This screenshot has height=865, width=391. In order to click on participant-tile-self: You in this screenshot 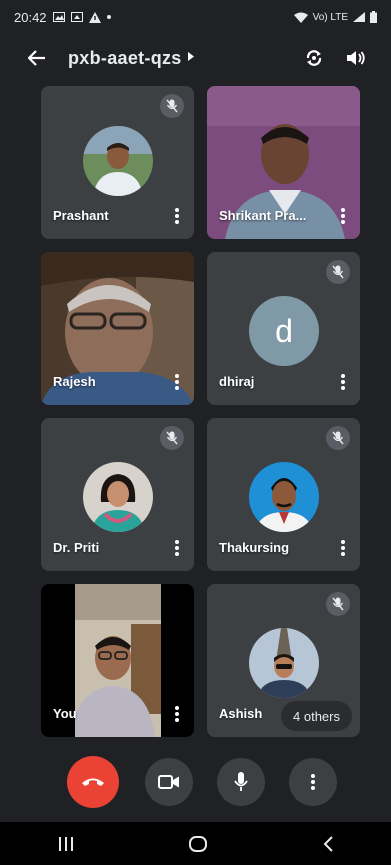, I will do `click(117, 660)`.